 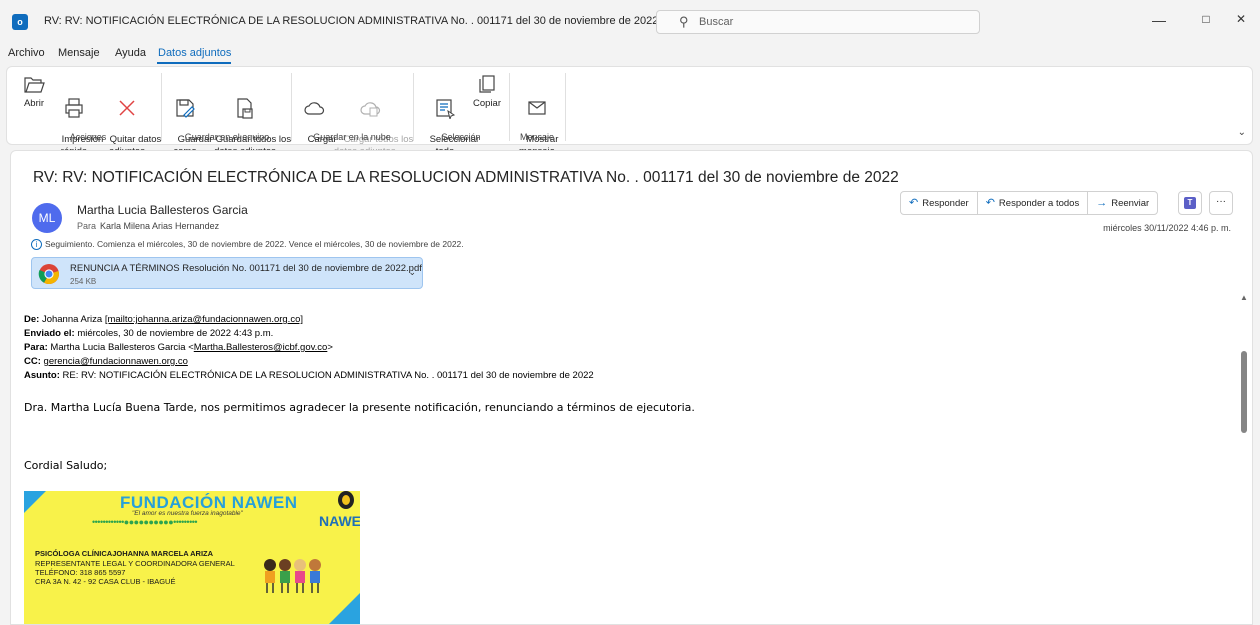 What do you see at coordinates (88, 137) in the screenshot?
I see `group-label-acciones: Acciones` at bounding box center [88, 137].